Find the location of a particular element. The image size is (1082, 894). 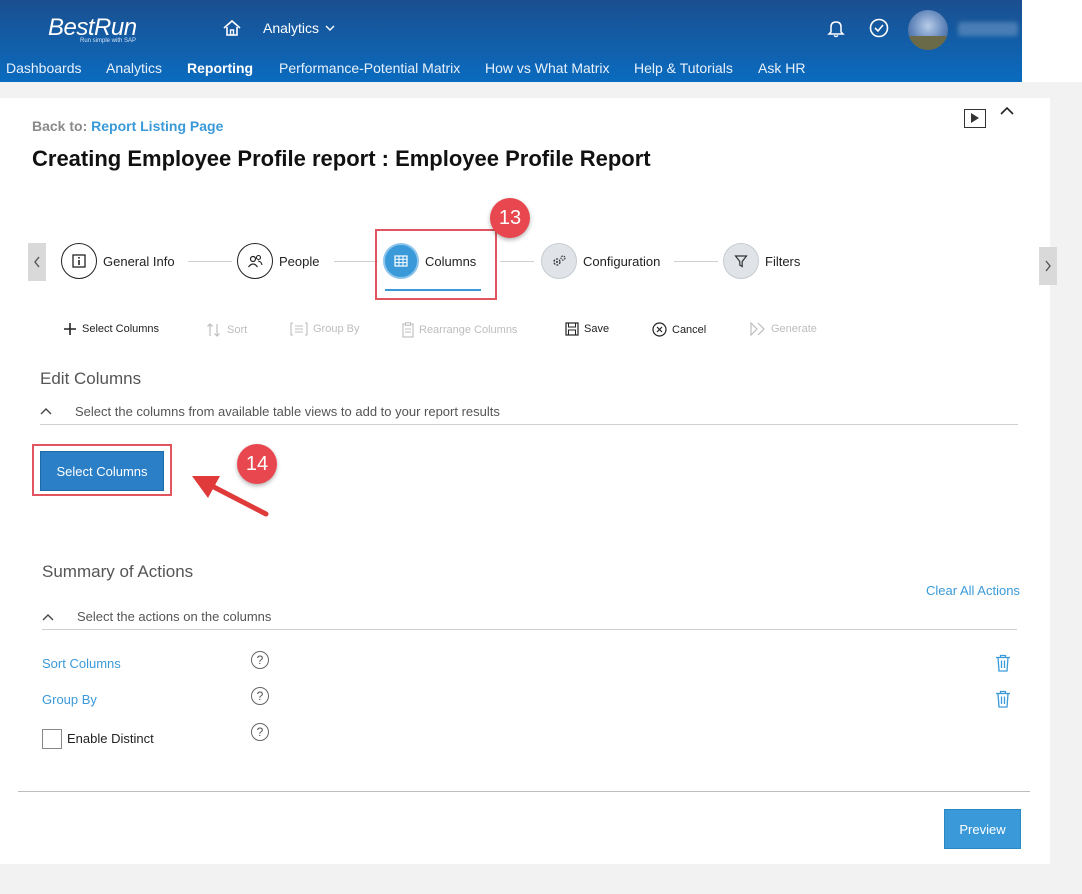

home-icon is located at coordinates (232, 28).